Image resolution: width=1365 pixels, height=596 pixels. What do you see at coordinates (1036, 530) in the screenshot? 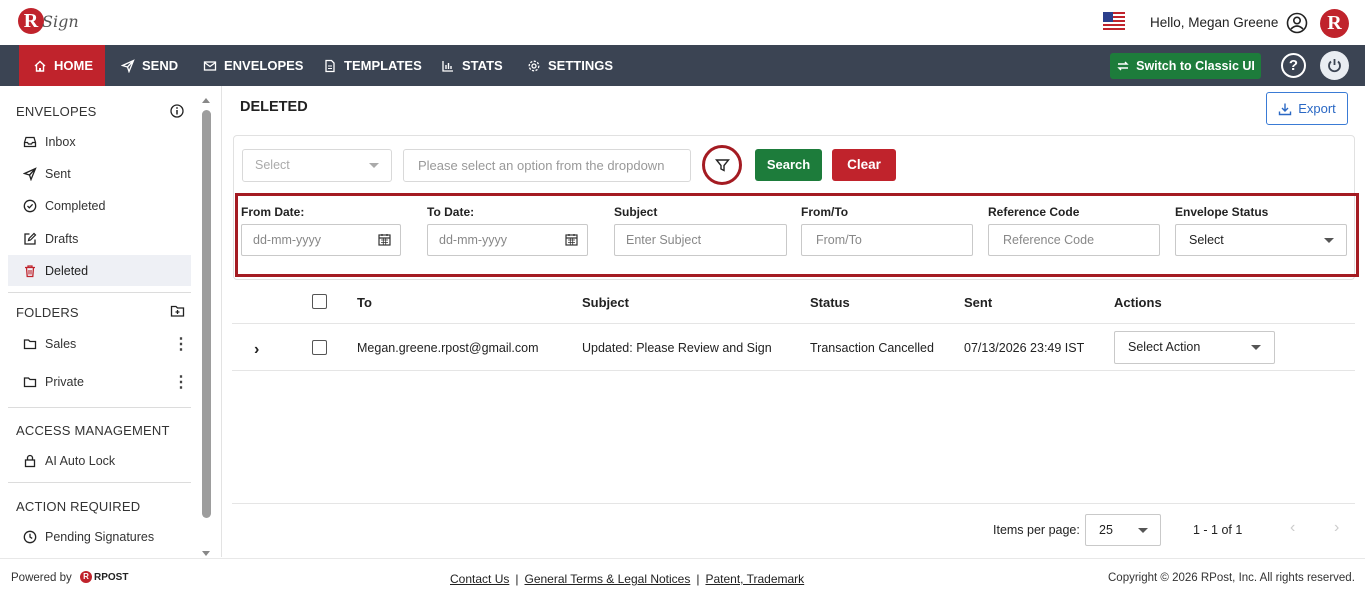
I see `items-per-page-label: Items per page:` at bounding box center [1036, 530].